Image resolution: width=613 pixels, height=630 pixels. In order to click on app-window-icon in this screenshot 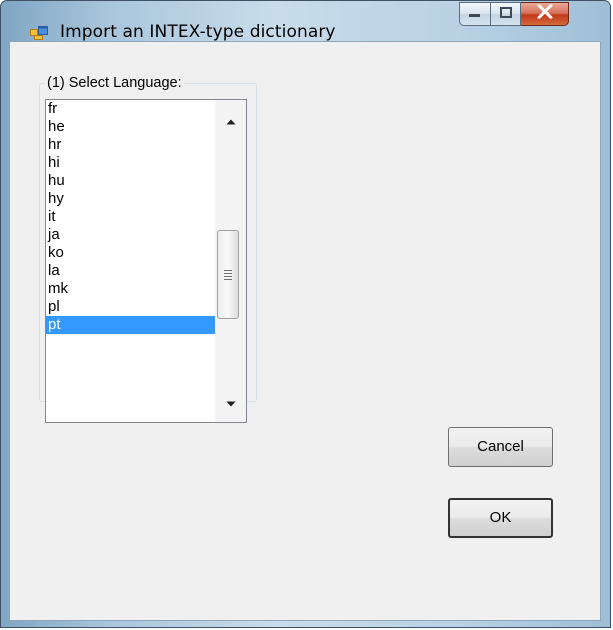, I will do `click(39, 33)`.